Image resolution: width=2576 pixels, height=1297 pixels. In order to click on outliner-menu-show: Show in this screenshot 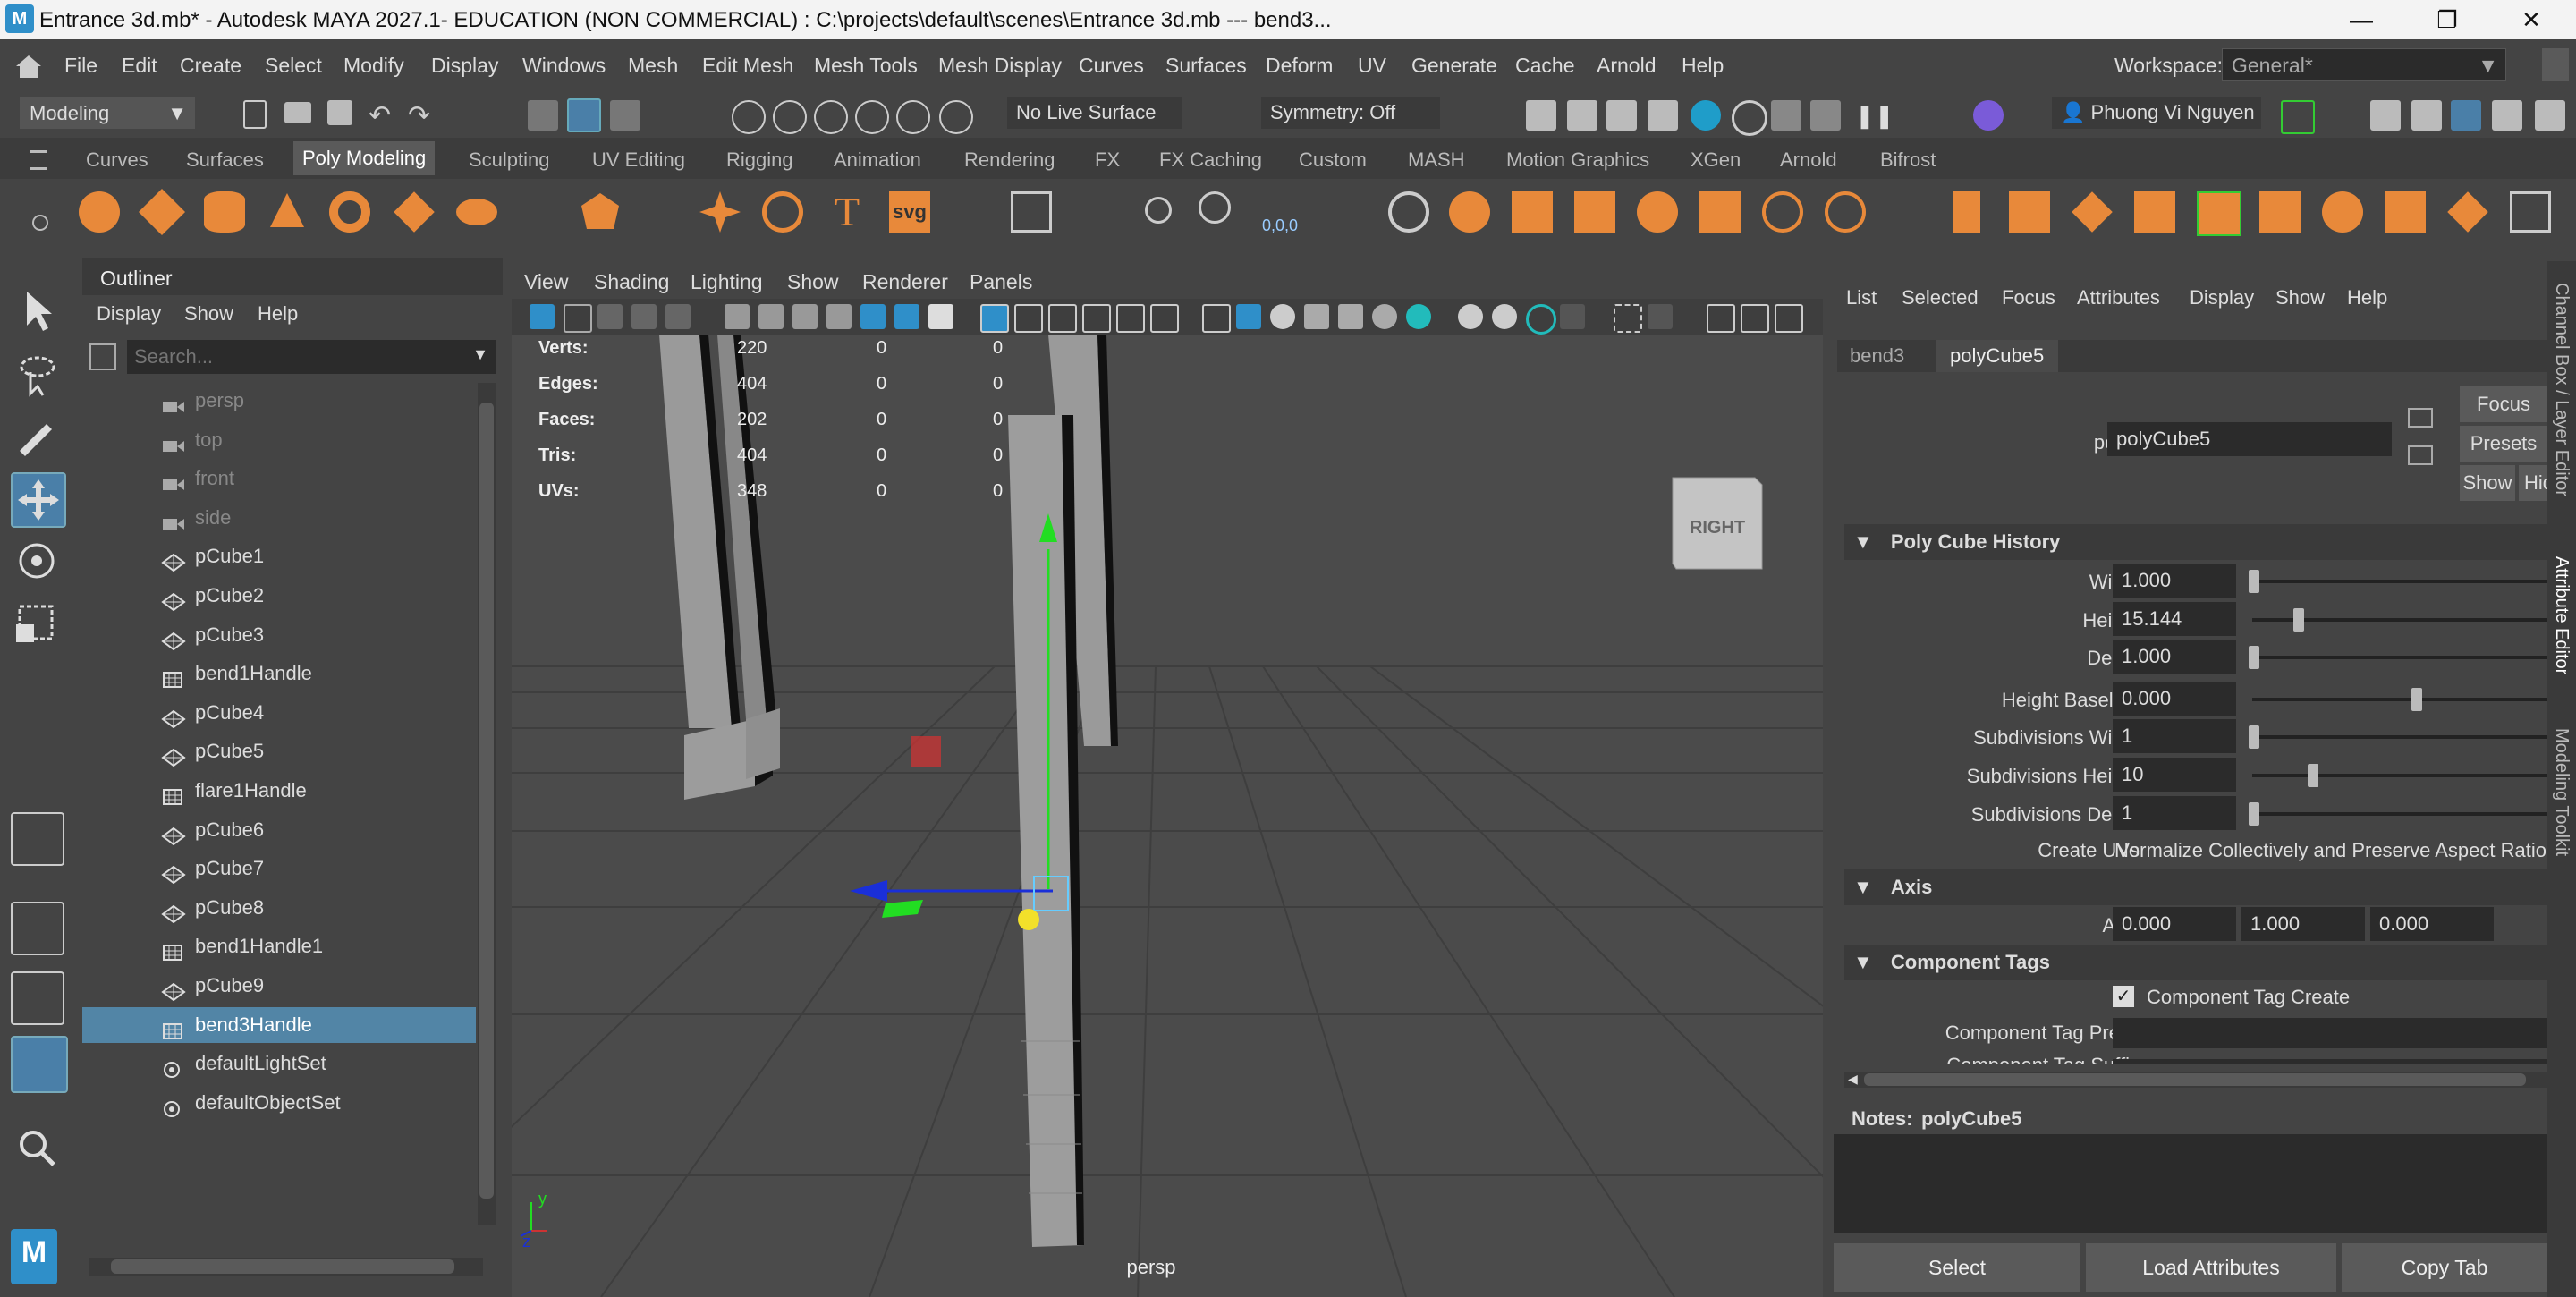, I will do `click(208, 314)`.